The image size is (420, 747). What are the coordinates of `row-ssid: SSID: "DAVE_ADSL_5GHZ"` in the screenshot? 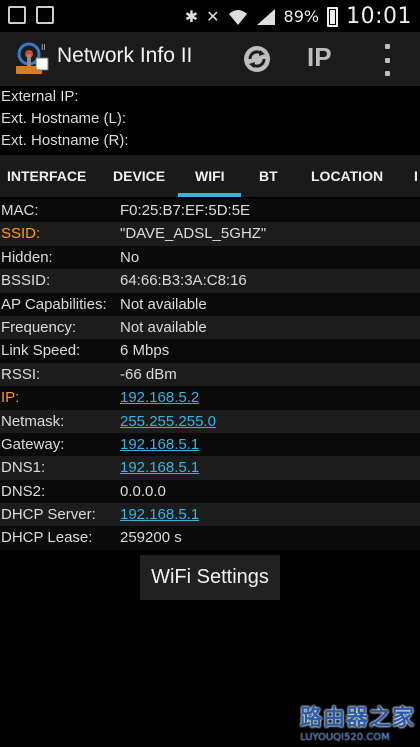 It's located at (210, 234).